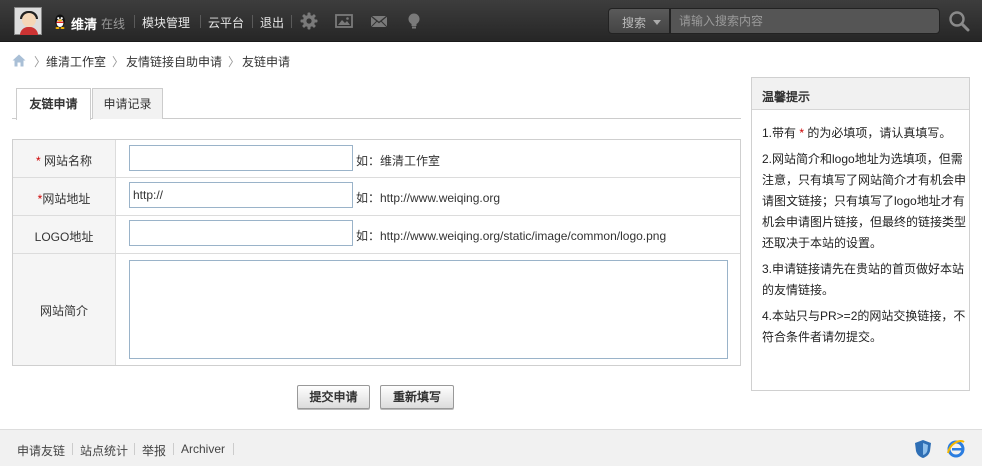 The height and width of the screenshot is (466, 982). I want to click on search-scope-select: 搜索, so click(639, 21).